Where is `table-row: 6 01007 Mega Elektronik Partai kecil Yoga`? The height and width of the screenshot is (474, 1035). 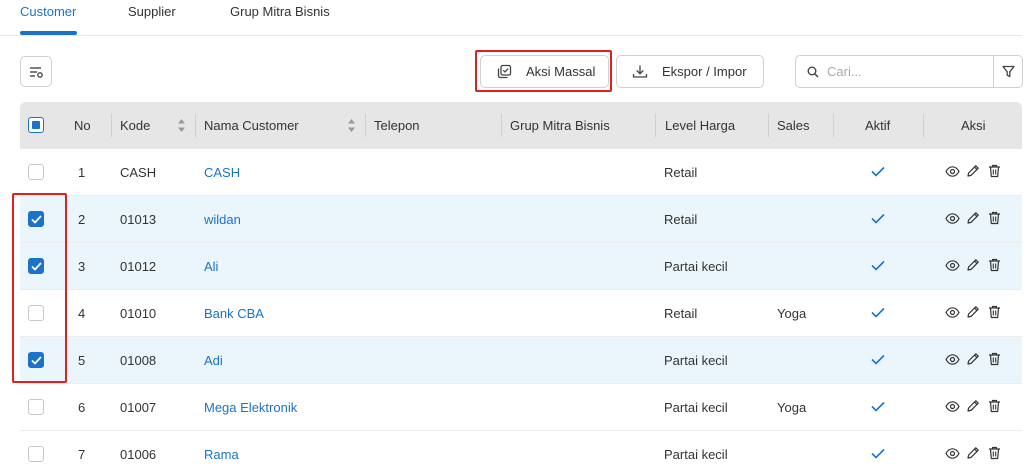 table-row: 6 01007 Mega Elektronik Partai kecil Yoga is located at coordinates (521, 407).